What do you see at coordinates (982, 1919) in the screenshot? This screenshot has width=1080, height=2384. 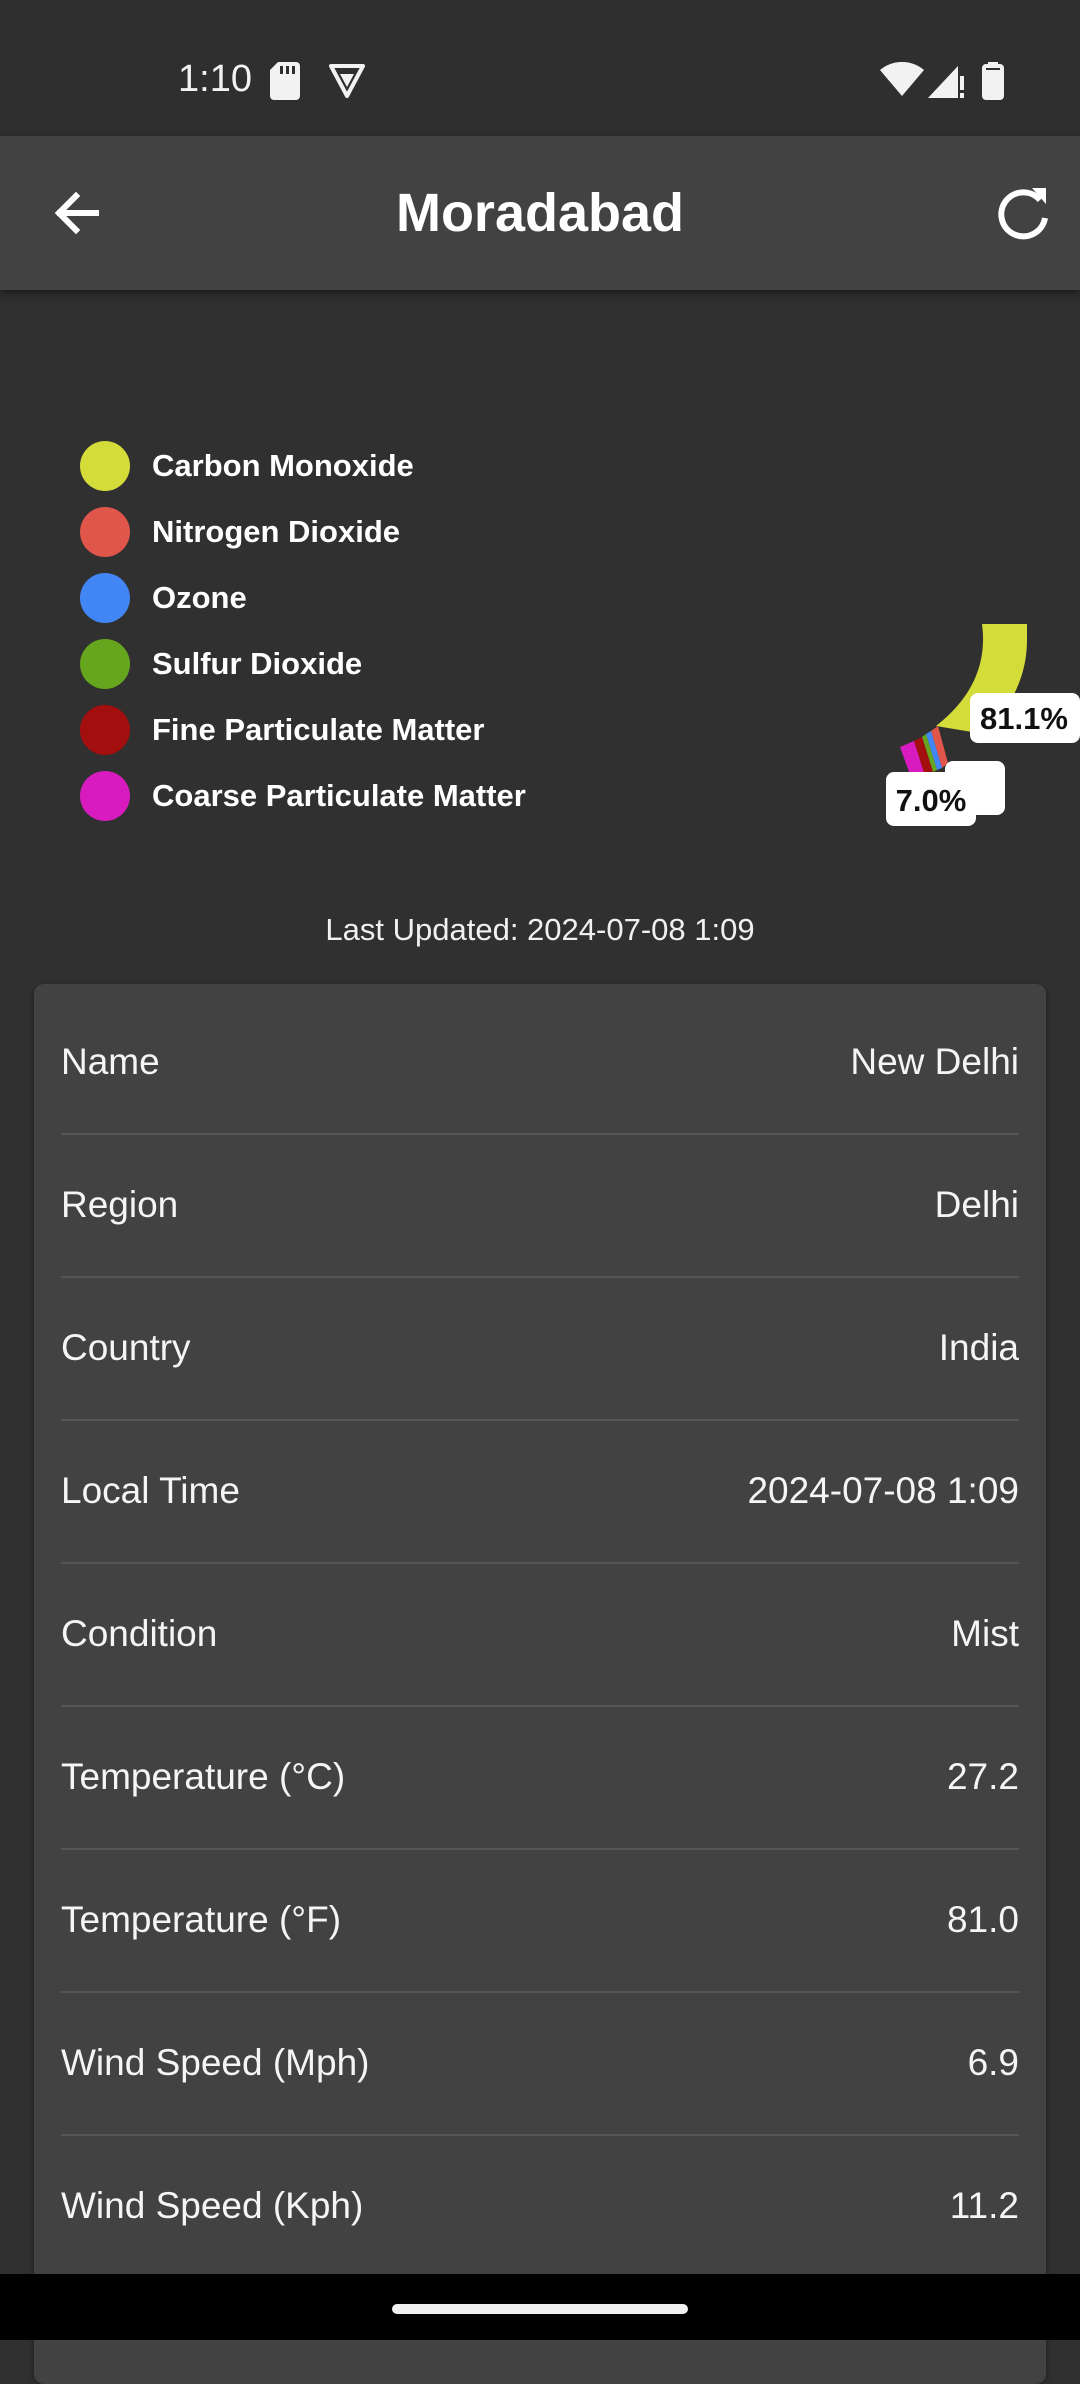 I see `row-value: 81.0` at bounding box center [982, 1919].